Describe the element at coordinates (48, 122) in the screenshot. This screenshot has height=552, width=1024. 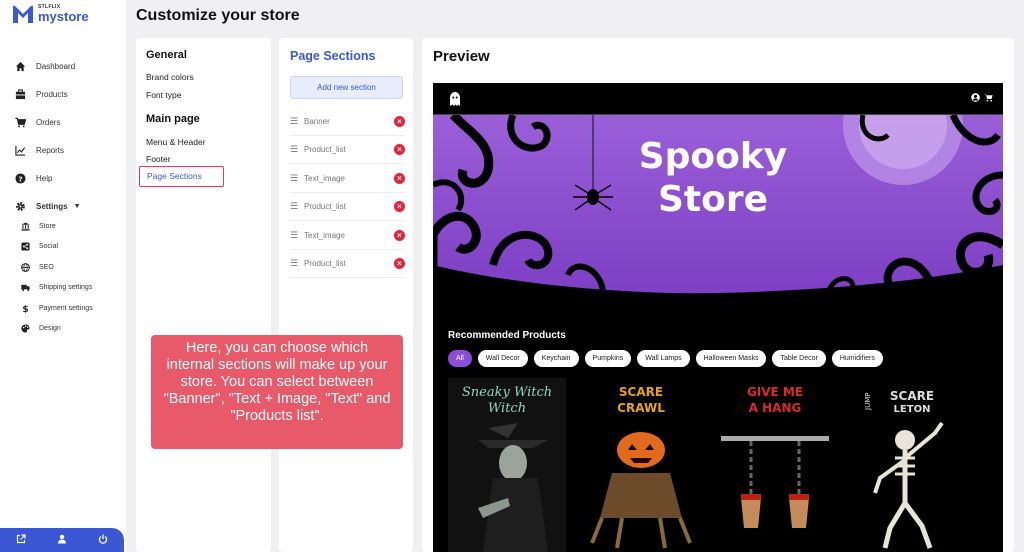
I see `nav-label: Orders` at that location.